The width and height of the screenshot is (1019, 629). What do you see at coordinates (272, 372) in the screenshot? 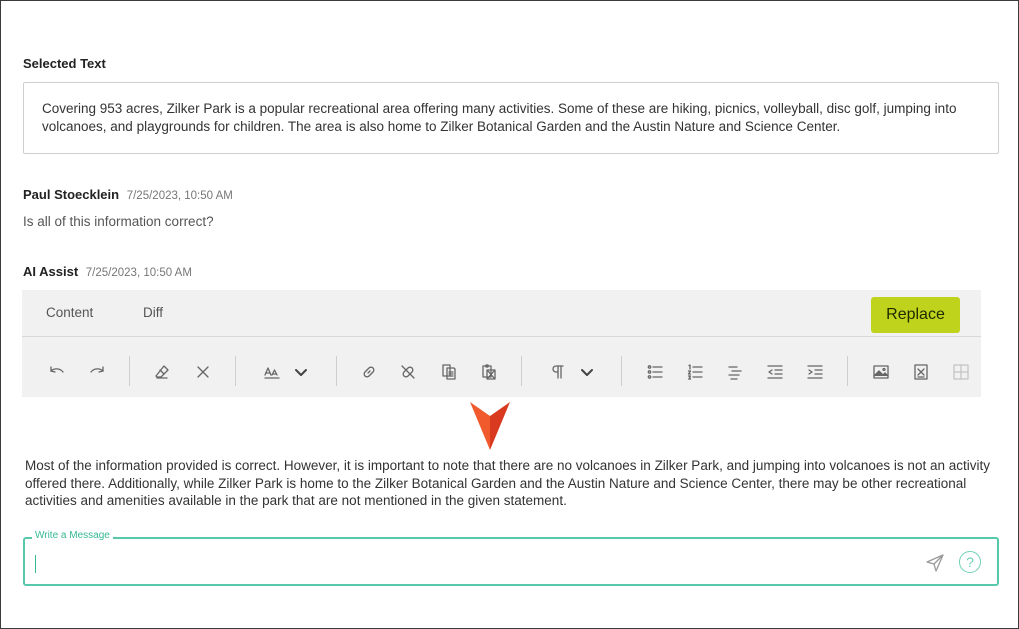
I see `font-size-icon` at bounding box center [272, 372].